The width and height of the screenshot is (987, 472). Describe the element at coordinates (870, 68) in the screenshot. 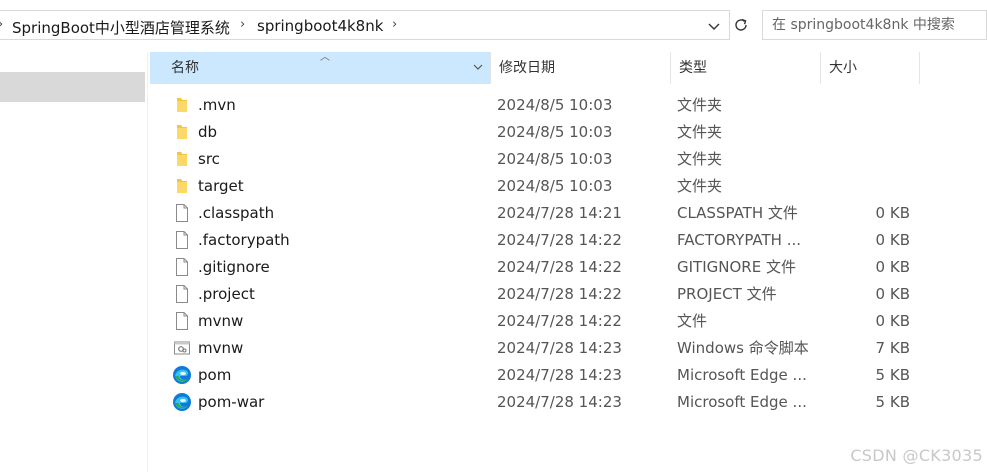

I see `column-header-size: 大小` at that location.